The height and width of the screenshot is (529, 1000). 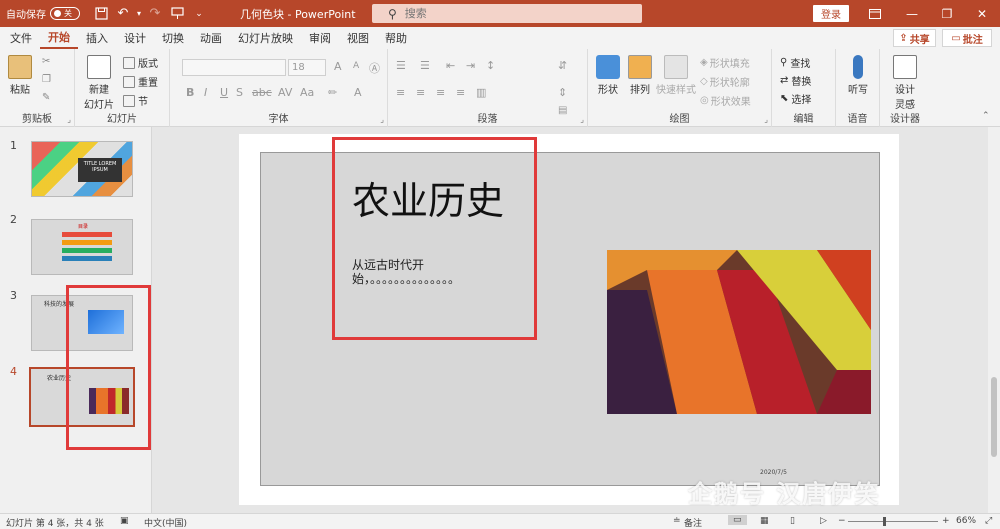 What do you see at coordinates (400, 92) in the screenshot?
I see `align-left-icon: ≡` at bounding box center [400, 92].